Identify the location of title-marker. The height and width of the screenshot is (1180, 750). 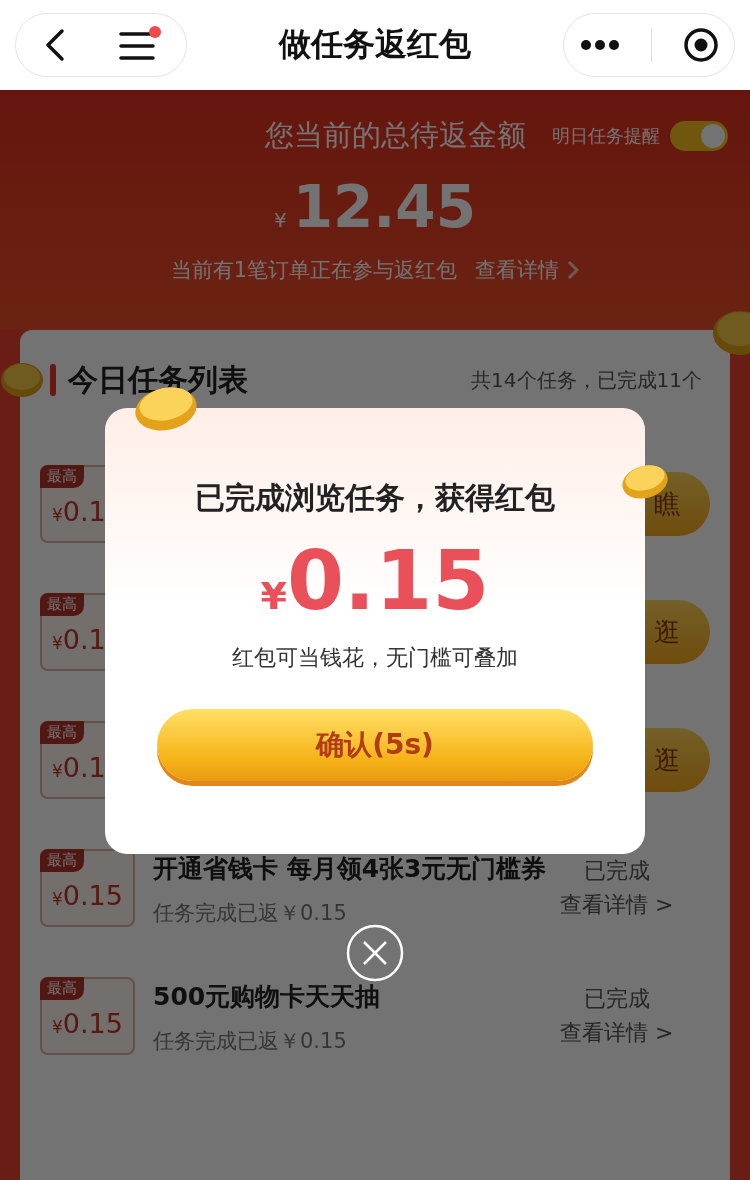
(53, 380).